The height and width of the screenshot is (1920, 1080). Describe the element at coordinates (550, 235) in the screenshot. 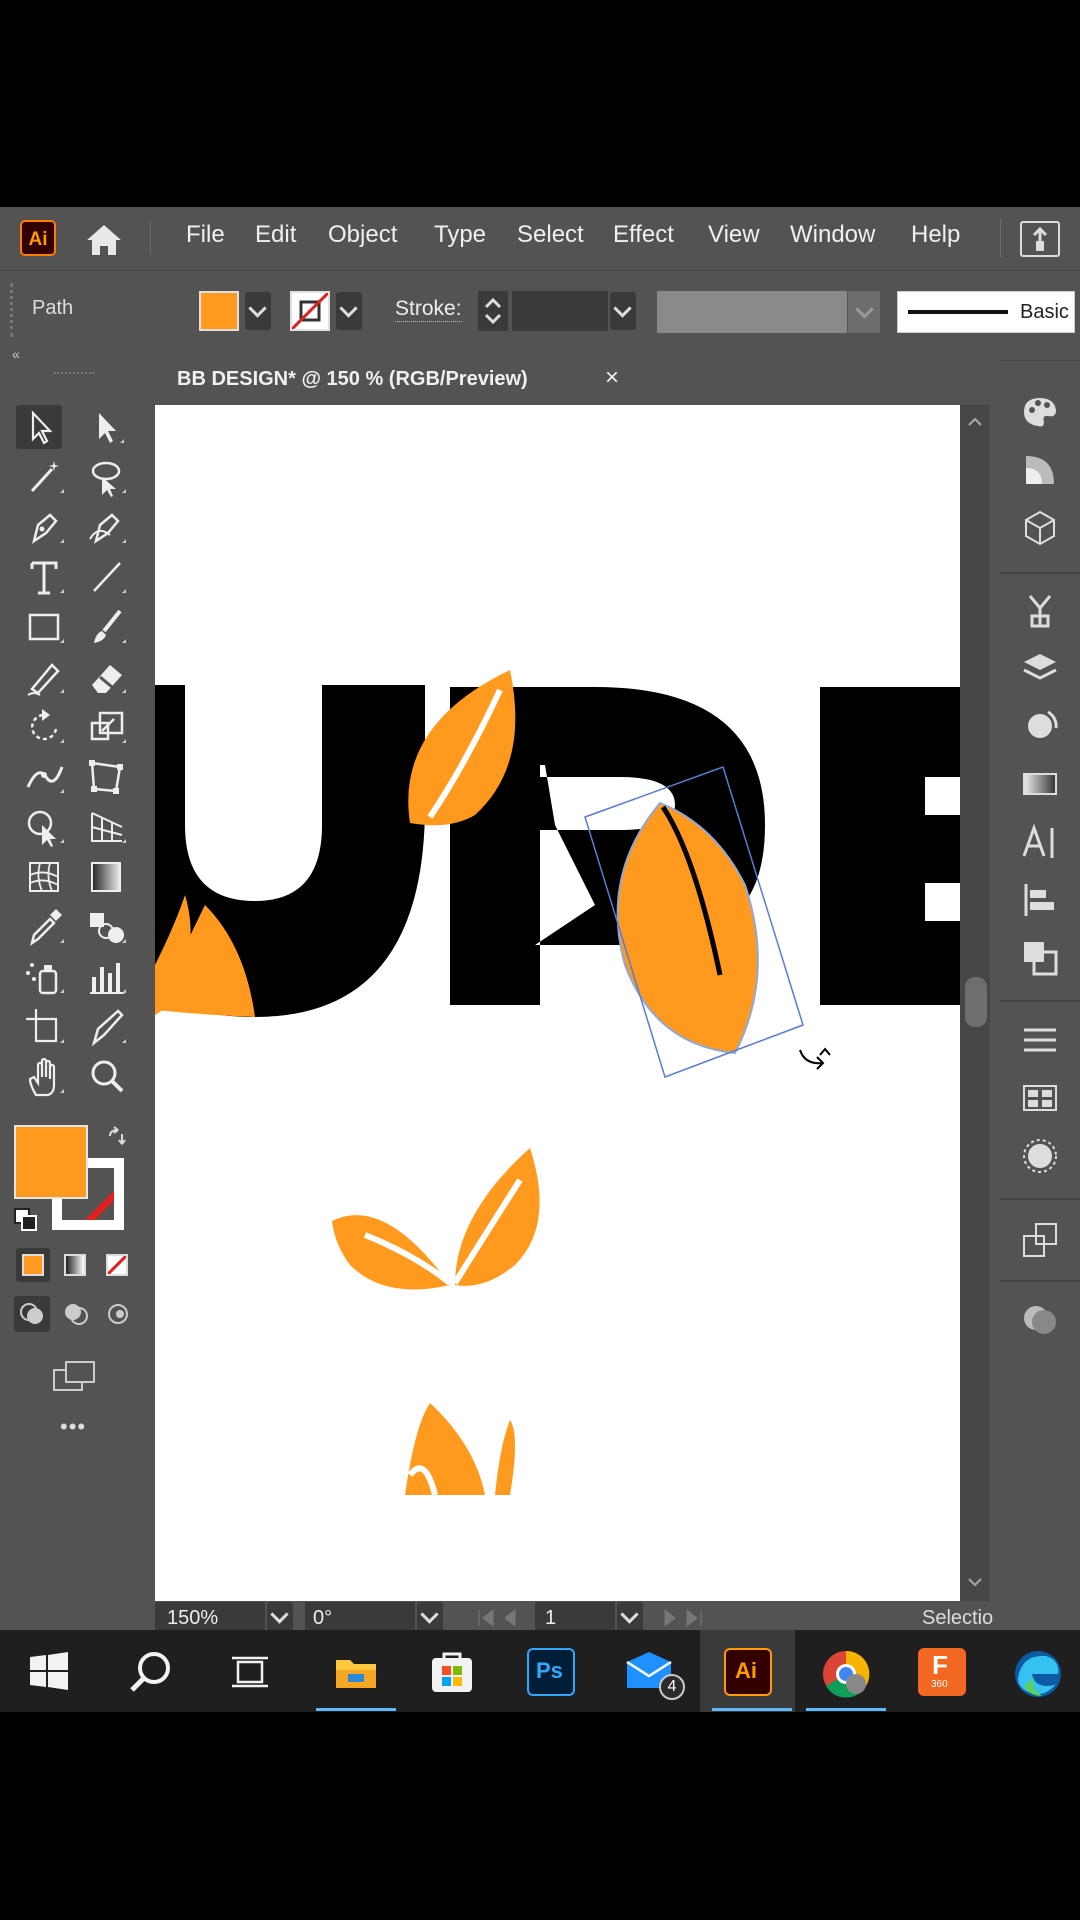

I see `menu-select: Select` at that location.